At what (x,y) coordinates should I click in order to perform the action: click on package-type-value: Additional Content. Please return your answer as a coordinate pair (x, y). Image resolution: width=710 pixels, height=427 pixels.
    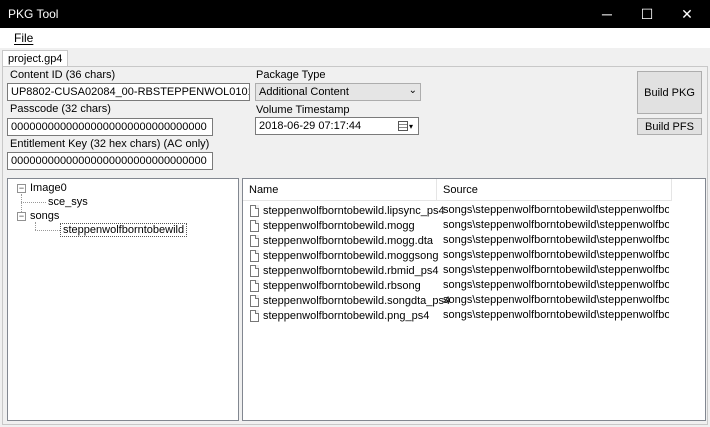
    Looking at the image, I should click on (304, 92).